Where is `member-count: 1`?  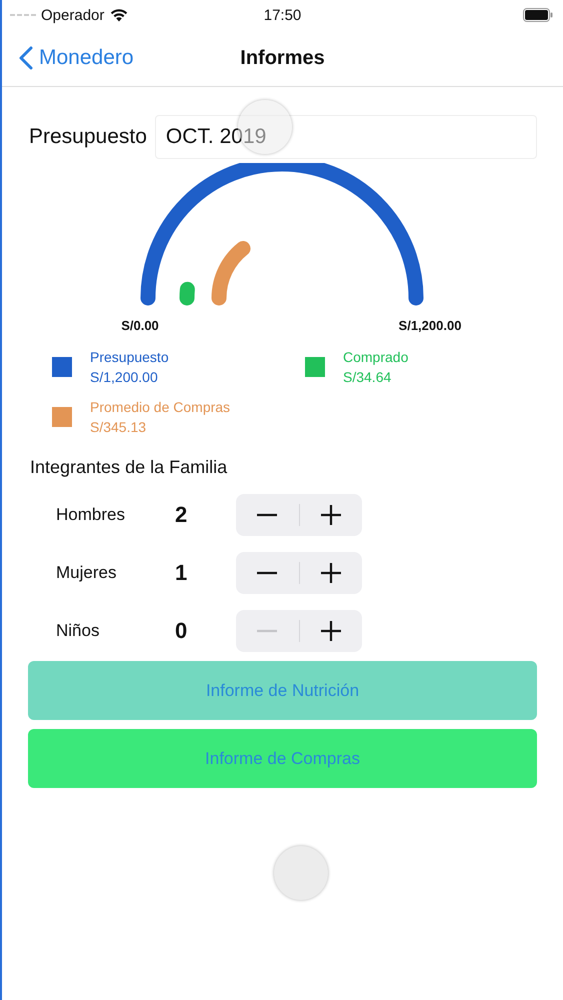 member-count: 1 is located at coordinates (181, 573).